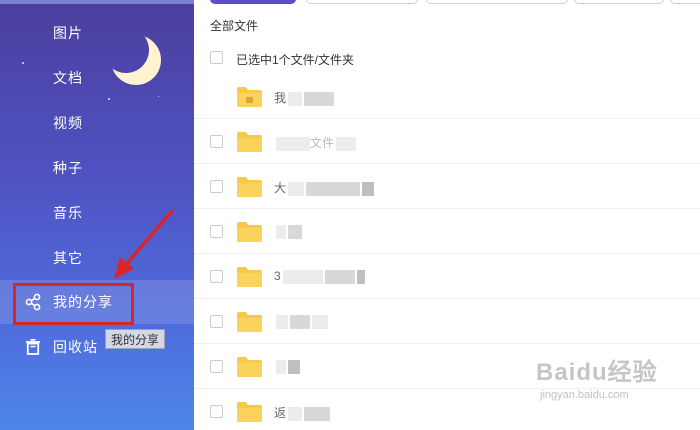 The height and width of the screenshot is (430, 700). Describe the element at coordinates (97, 2) in the screenshot. I see `sidebar-top-strip` at that location.